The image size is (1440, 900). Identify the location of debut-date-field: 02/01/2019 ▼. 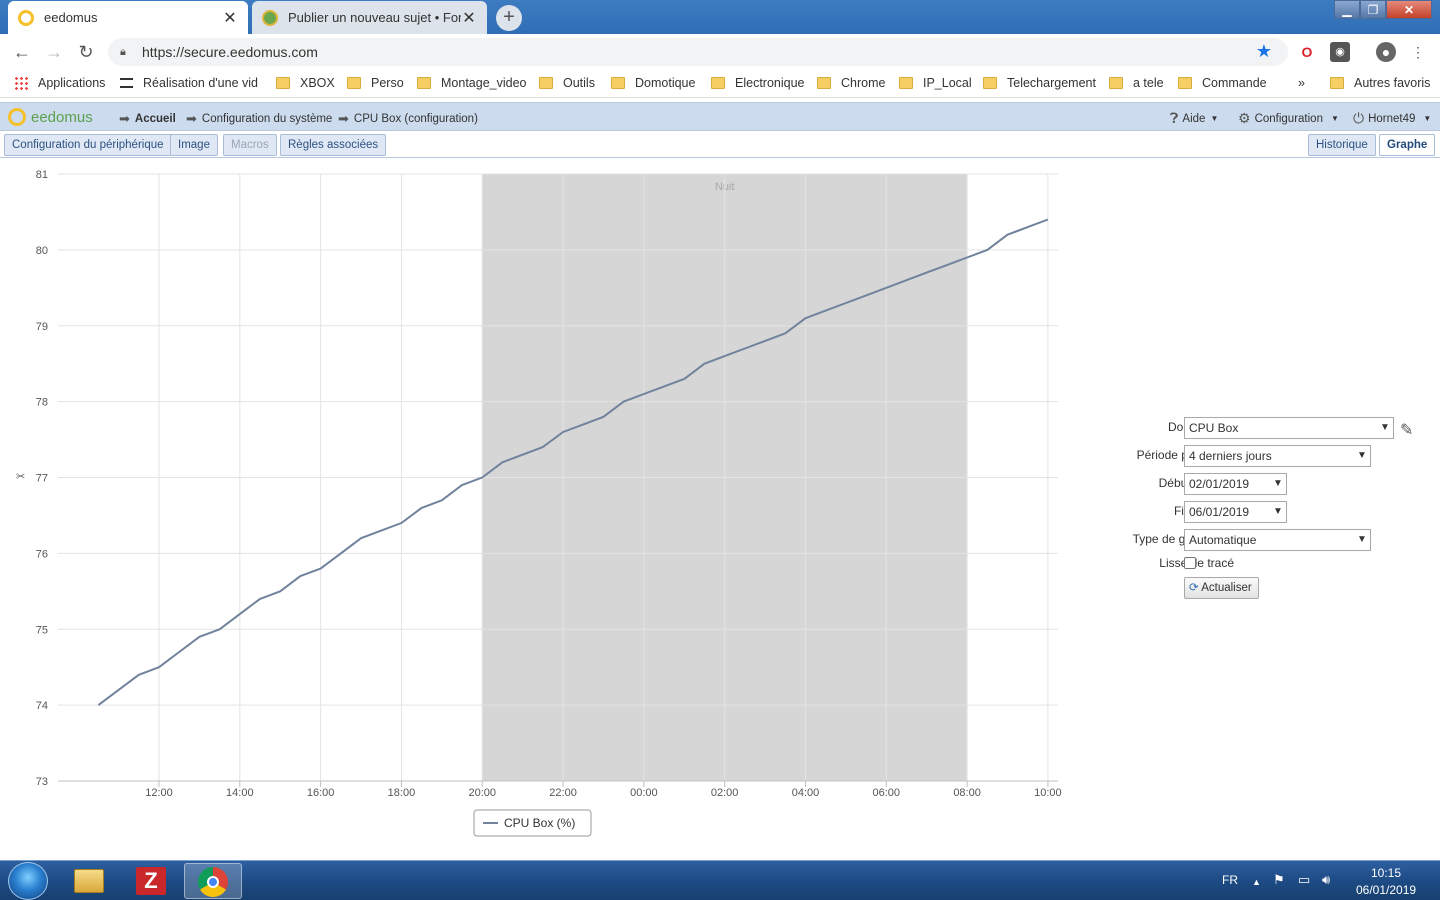
(1235, 484).